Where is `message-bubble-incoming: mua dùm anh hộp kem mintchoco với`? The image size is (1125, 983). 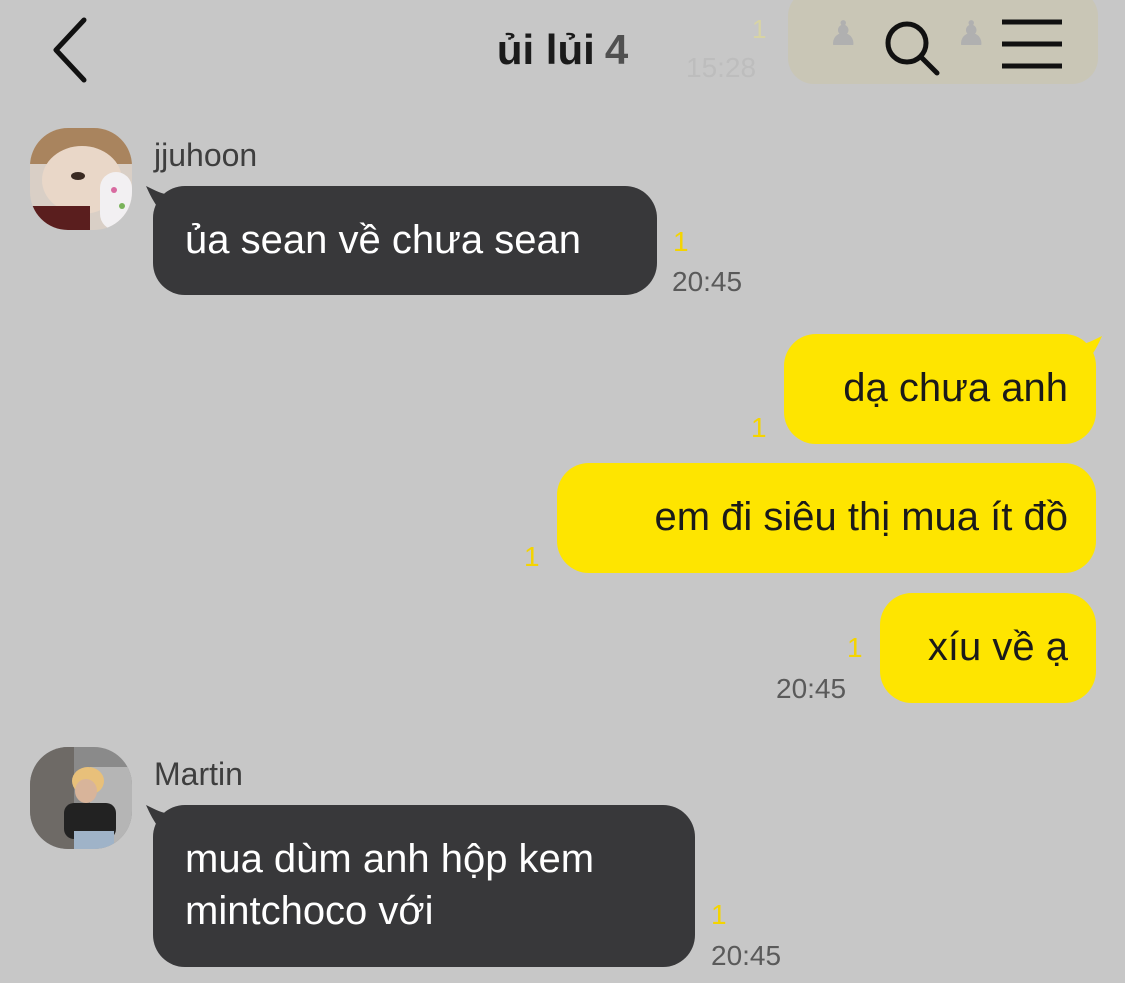
message-bubble-incoming: mua dùm anh hộp kem mintchoco với is located at coordinates (424, 886).